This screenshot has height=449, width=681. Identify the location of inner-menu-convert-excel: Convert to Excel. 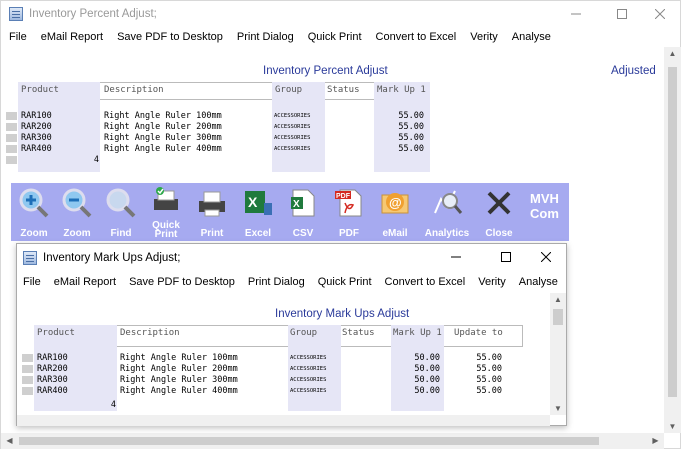
(425, 282).